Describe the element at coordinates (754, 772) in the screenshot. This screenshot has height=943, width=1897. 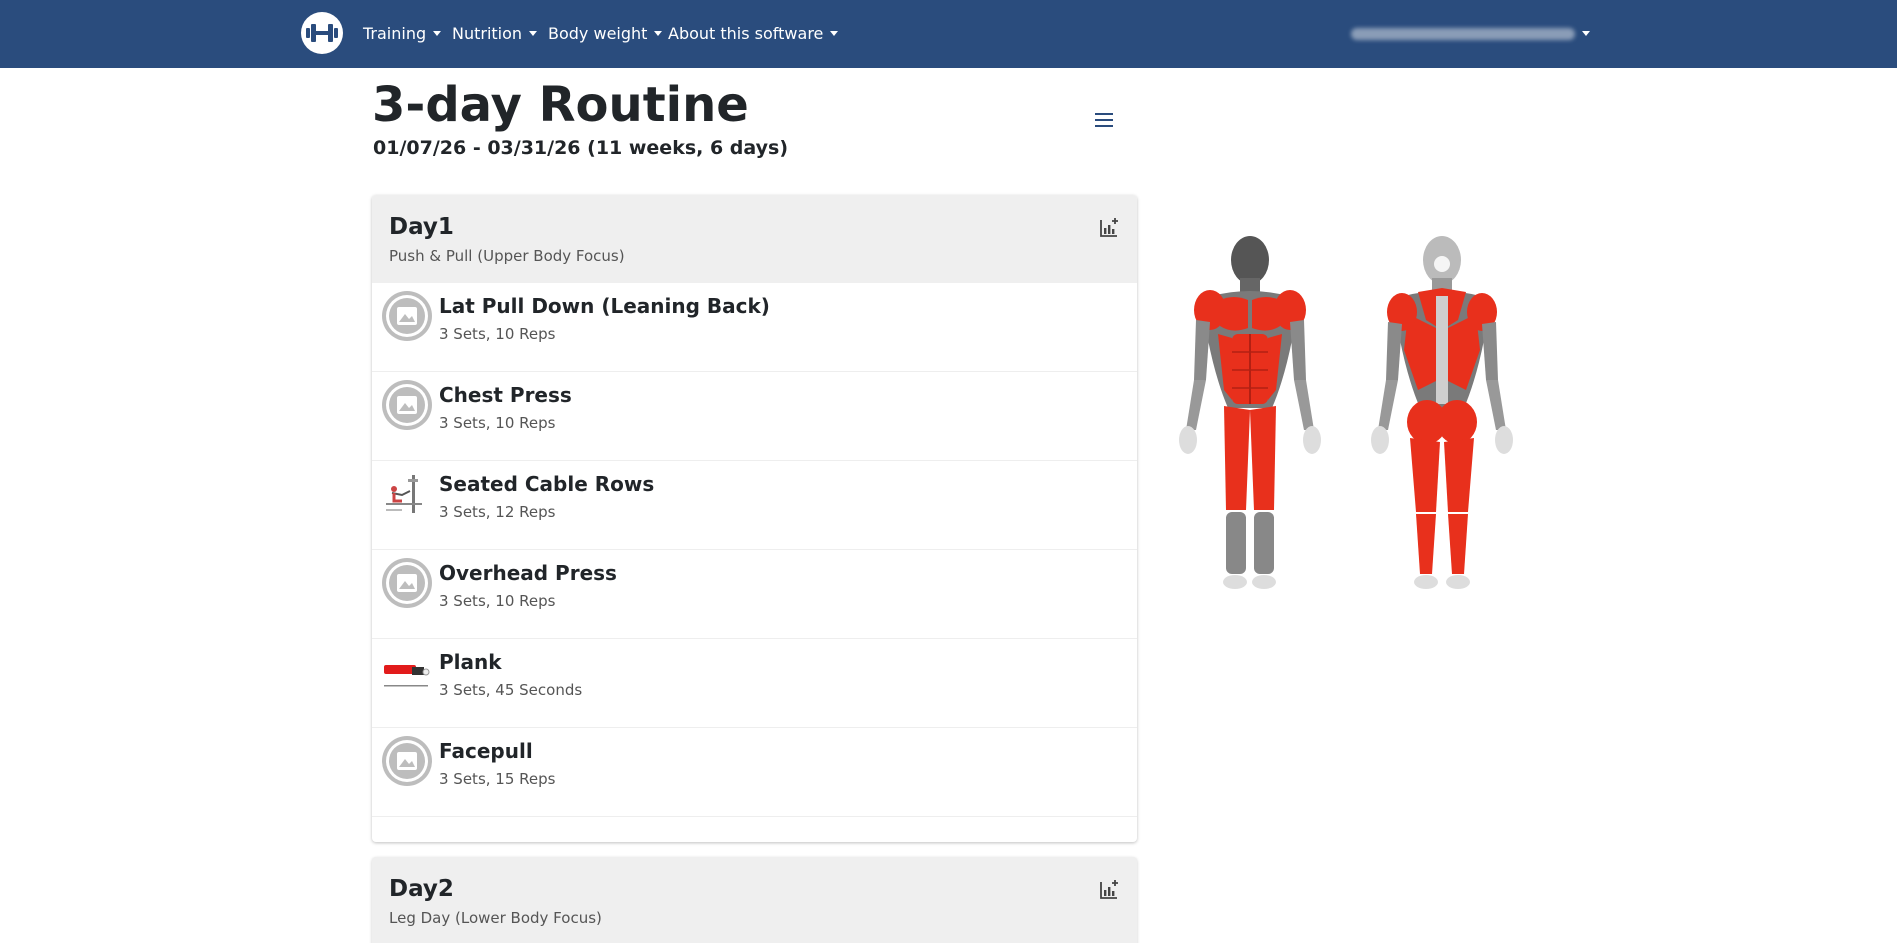
I see `exercise-row: Facepull 3 Sets, 15 Reps` at that location.